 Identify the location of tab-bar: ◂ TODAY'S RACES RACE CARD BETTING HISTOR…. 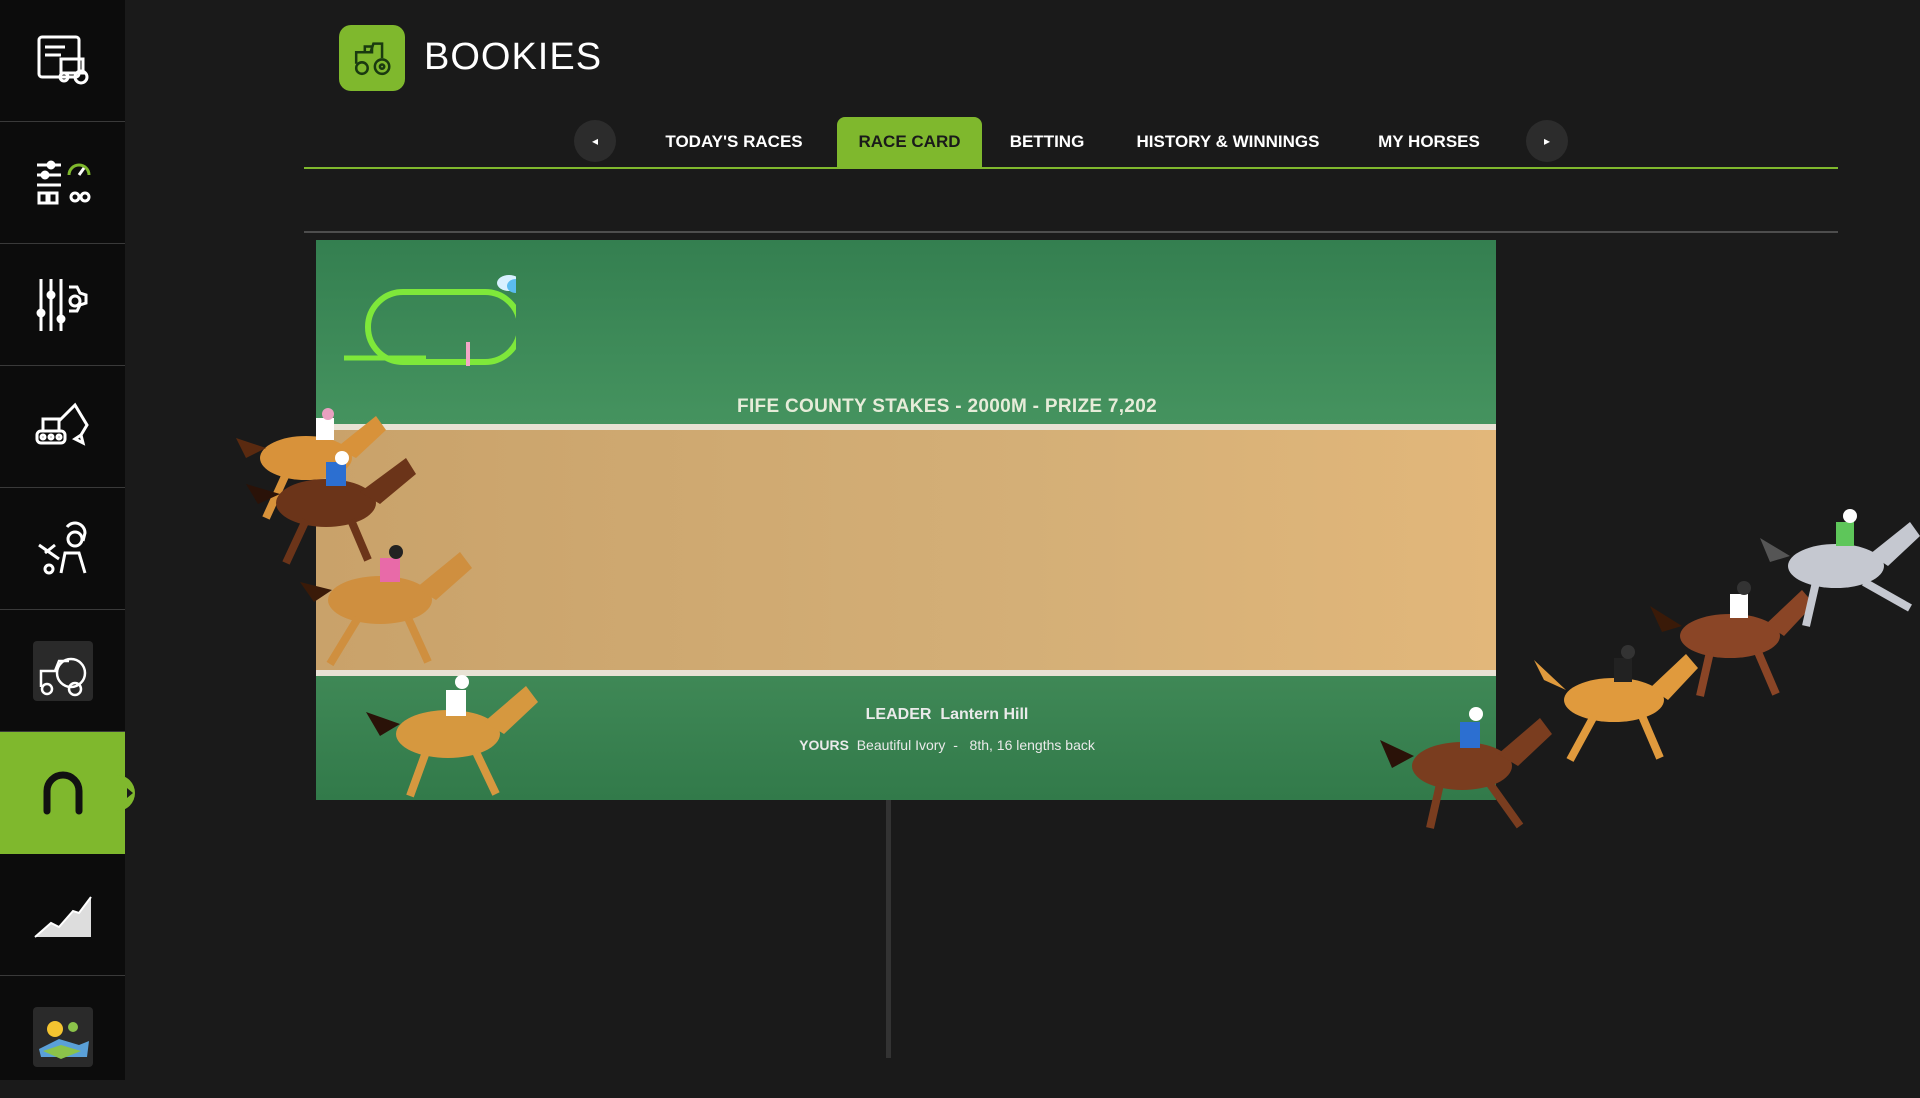
(1071, 142).